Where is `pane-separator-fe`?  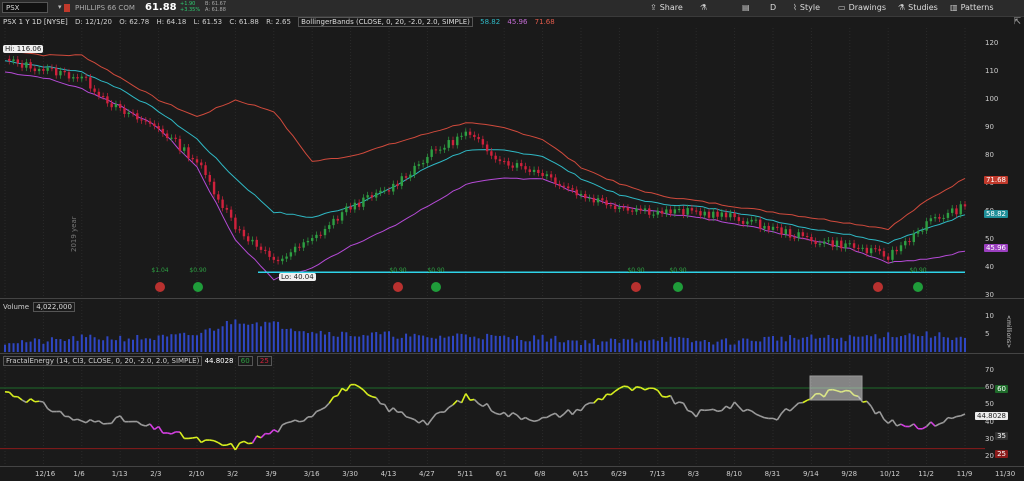
pane-separator-fe is located at coordinates (512, 466).